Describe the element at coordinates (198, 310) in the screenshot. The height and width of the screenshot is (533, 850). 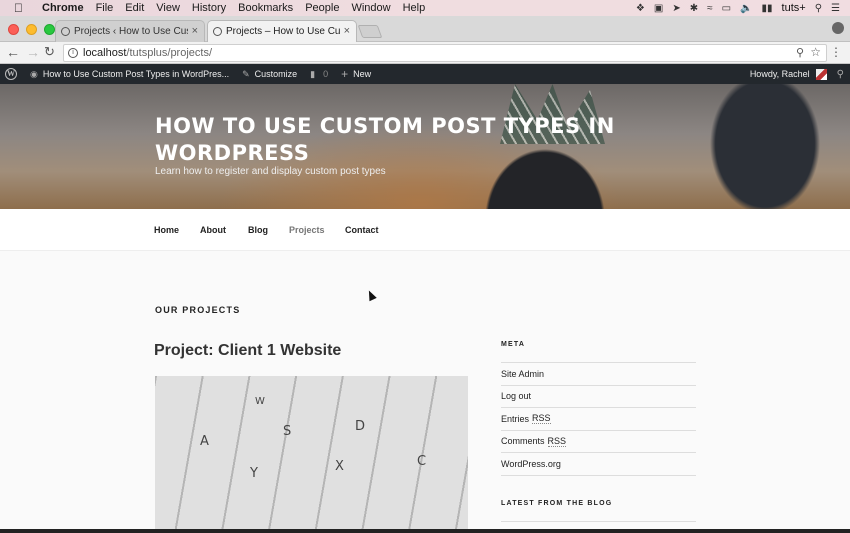
I see `page-title: OUR PROJECTS` at that location.